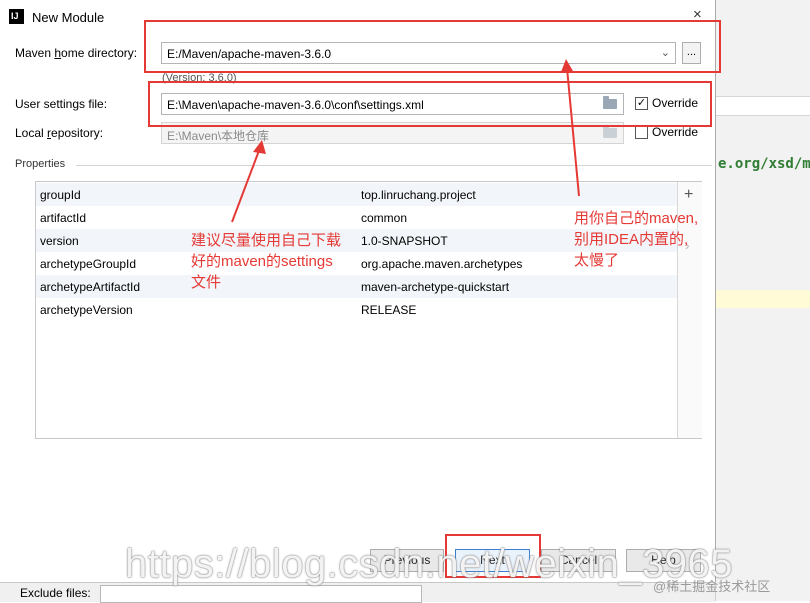 This screenshot has height=603, width=810. Describe the element at coordinates (763, 106) in the screenshot. I see `ide-toolbar-strip` at that location.